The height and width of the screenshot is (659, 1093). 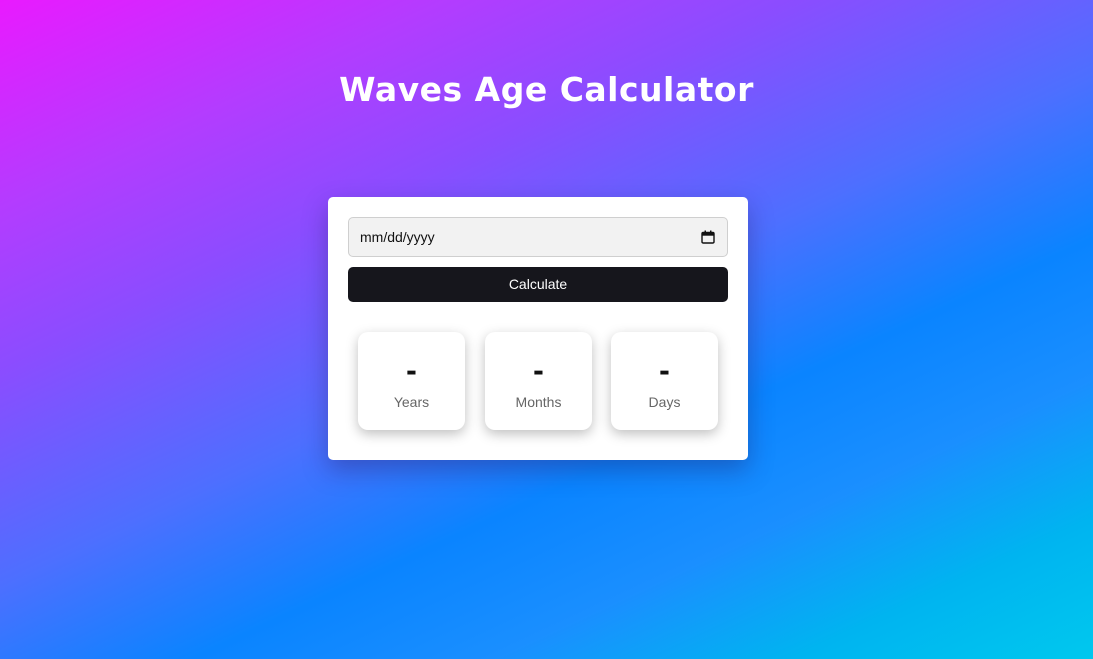 What do you see at coordinates (397, 237) in the screenshot?
I see `date-placeholder: mm/dd/yyyy` at bounding box center [397, 237].